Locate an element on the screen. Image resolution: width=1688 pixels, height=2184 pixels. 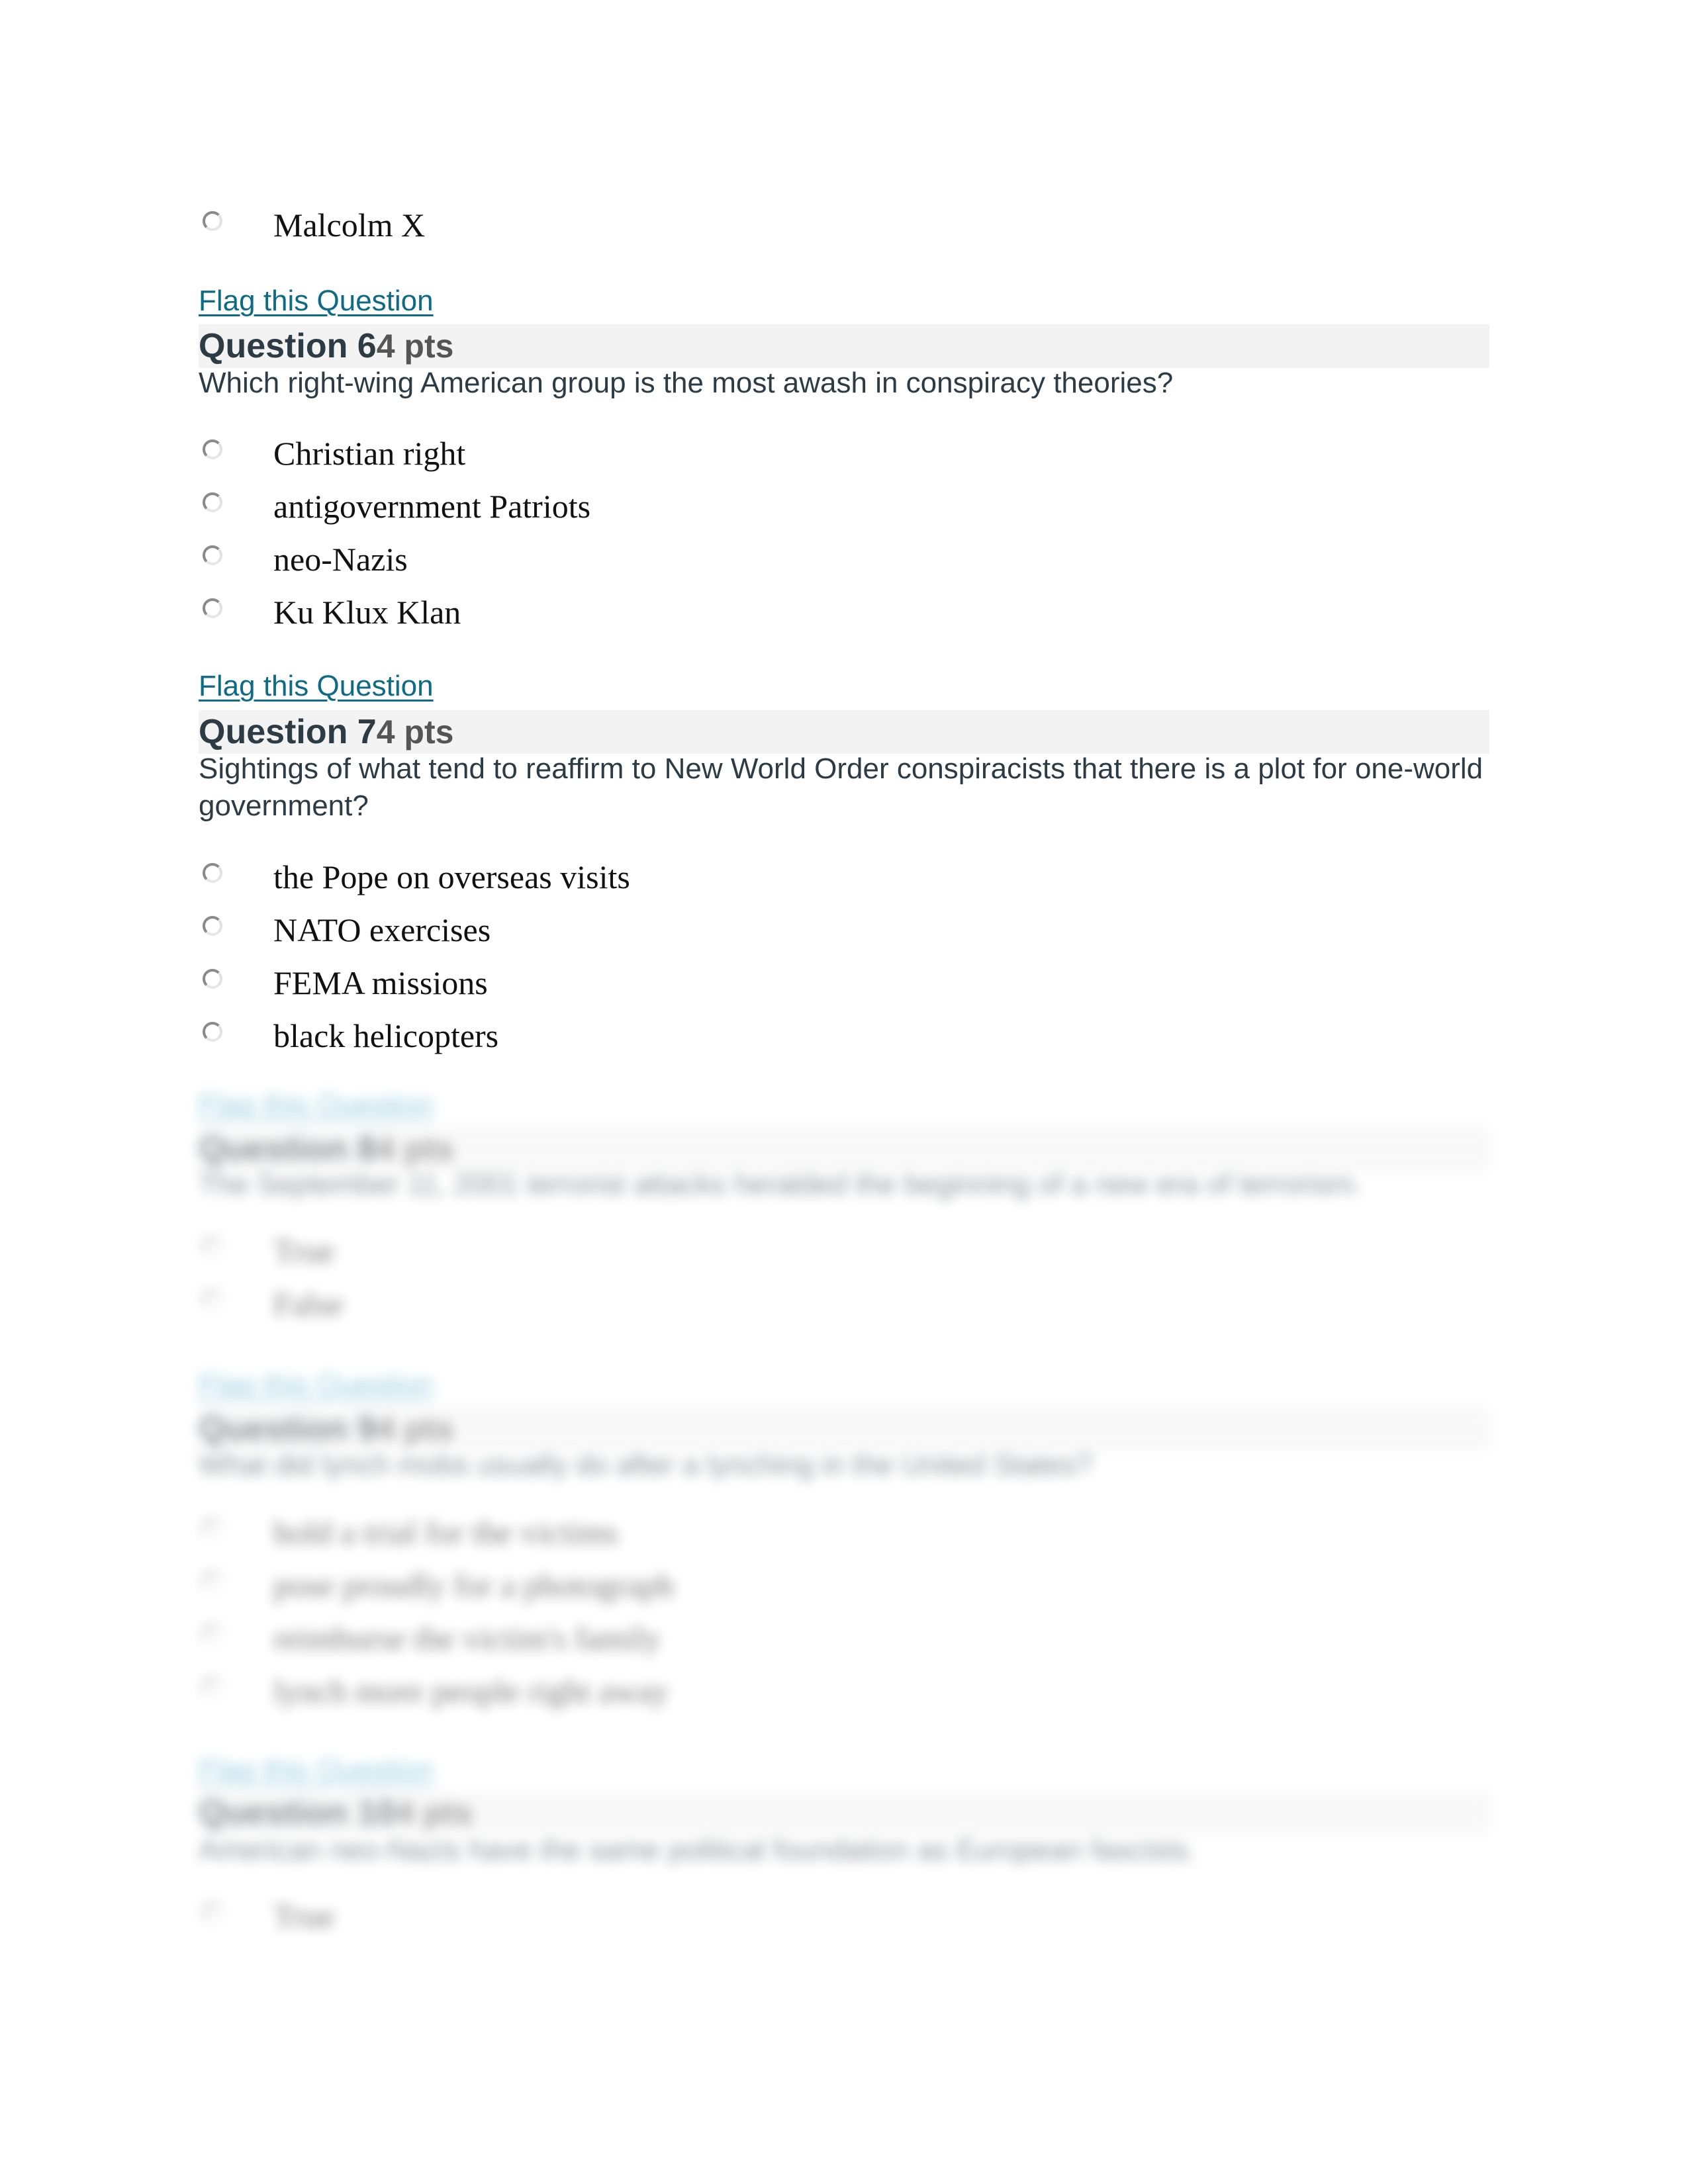
question-title: Question 10 is located at coordinates (297, 1813).